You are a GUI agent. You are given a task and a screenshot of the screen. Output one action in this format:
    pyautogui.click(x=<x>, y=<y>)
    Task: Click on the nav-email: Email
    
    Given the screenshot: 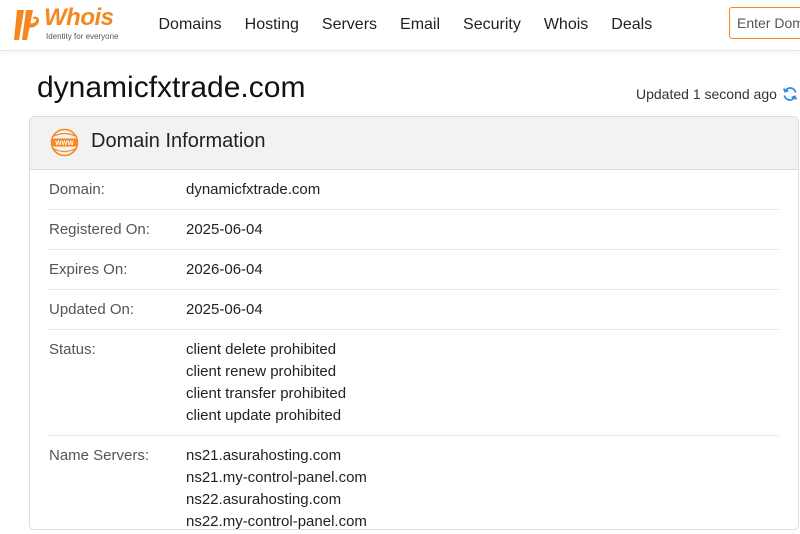 What is the action you would take?
    pyautogui.click(x=420, y=25)
    